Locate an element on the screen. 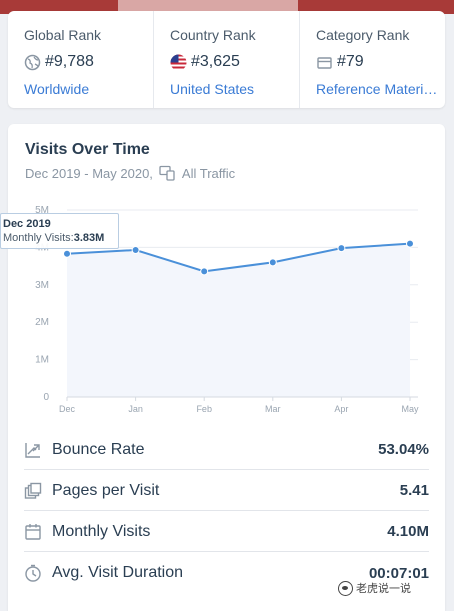  metric-value: 4.10M is located at coordinates (408, 531).